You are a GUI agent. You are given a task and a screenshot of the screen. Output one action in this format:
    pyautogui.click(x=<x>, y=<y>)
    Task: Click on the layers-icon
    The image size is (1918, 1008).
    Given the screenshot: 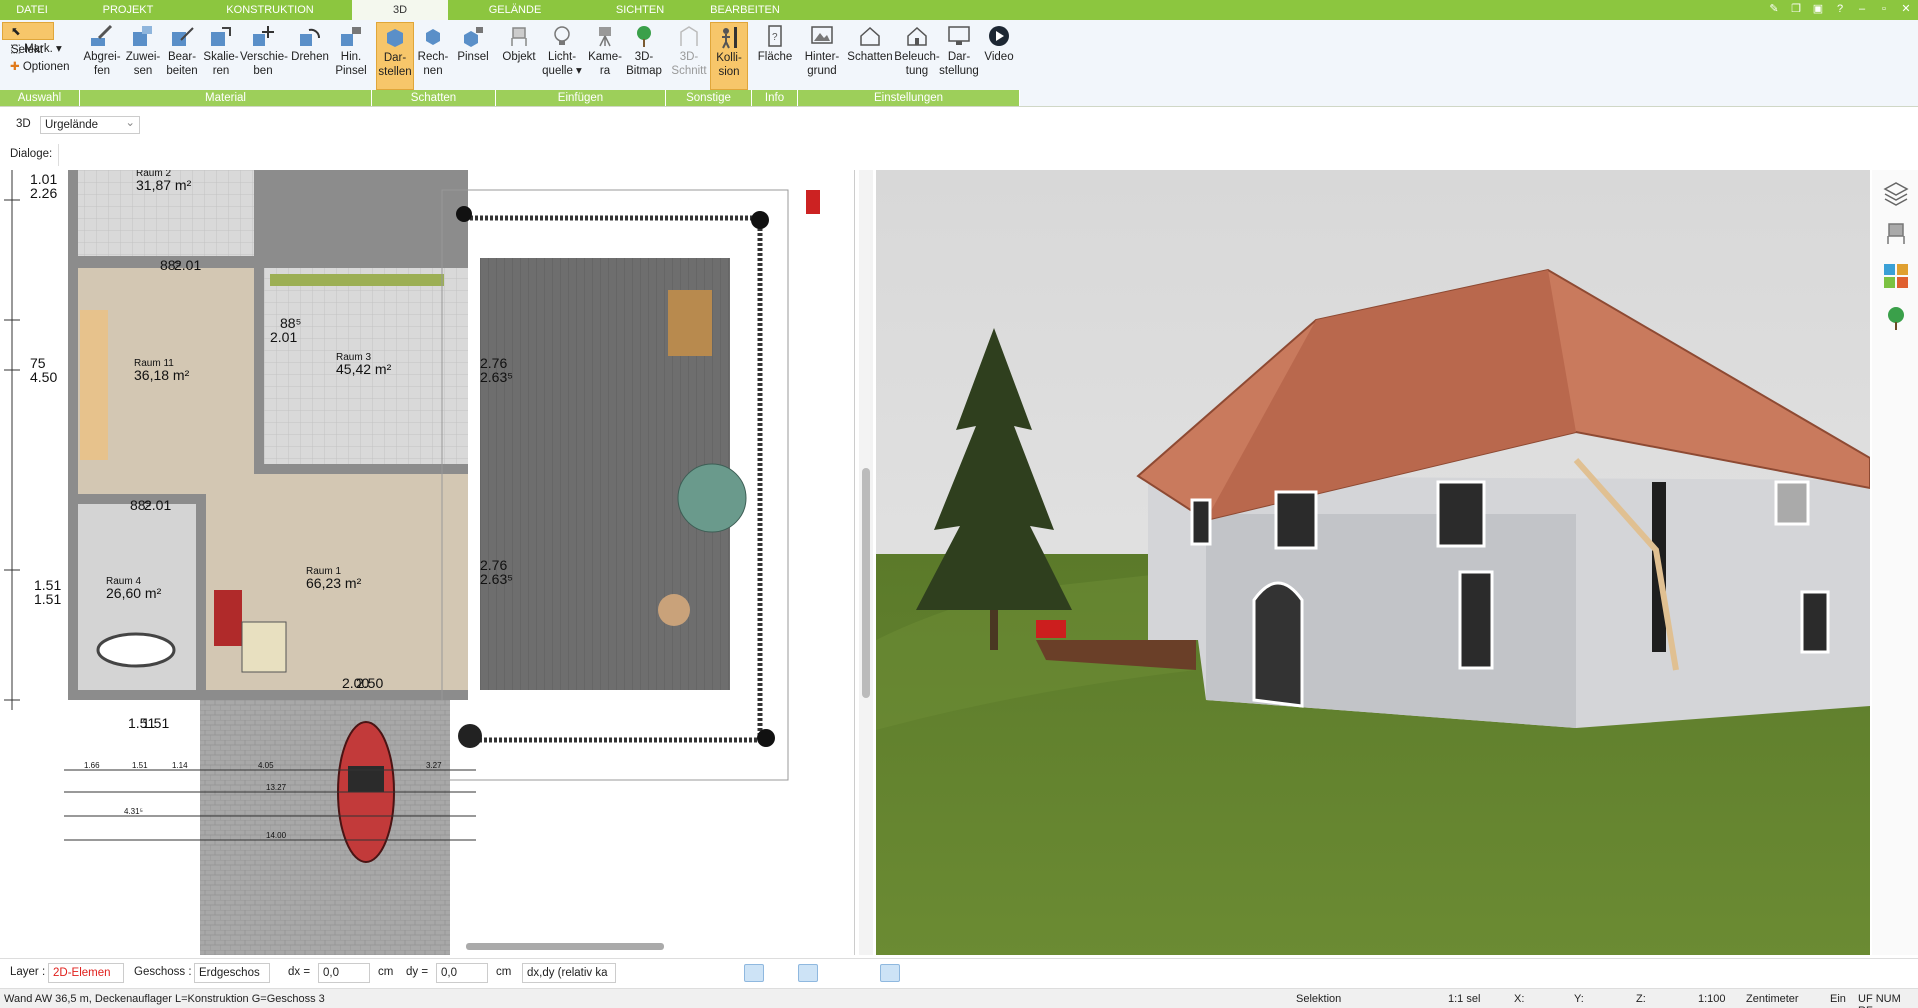 What is the action you would take?
    pyautogui.click(x=1896, y=194)
    